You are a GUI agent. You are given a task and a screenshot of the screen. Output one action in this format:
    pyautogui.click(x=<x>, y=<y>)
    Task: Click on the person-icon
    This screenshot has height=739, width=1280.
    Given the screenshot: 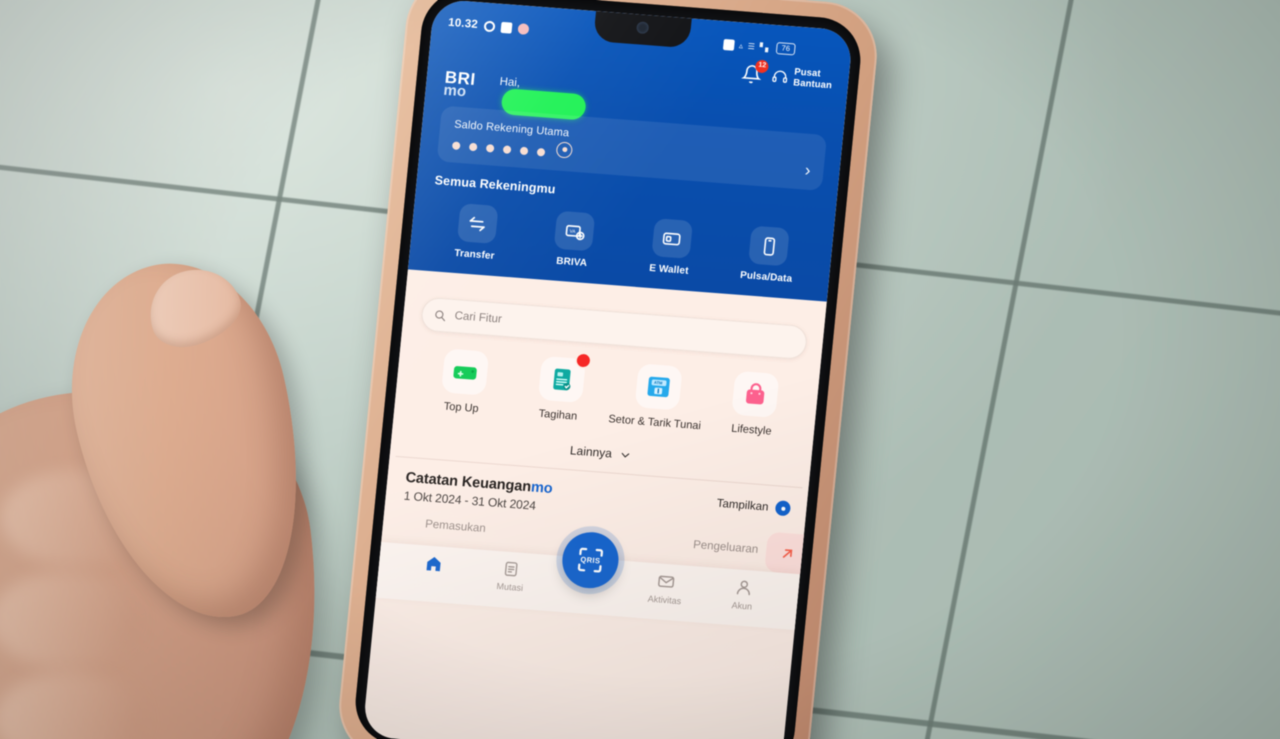 What is the action you would take?
    pyautogui.click(x=743, y=588)
    